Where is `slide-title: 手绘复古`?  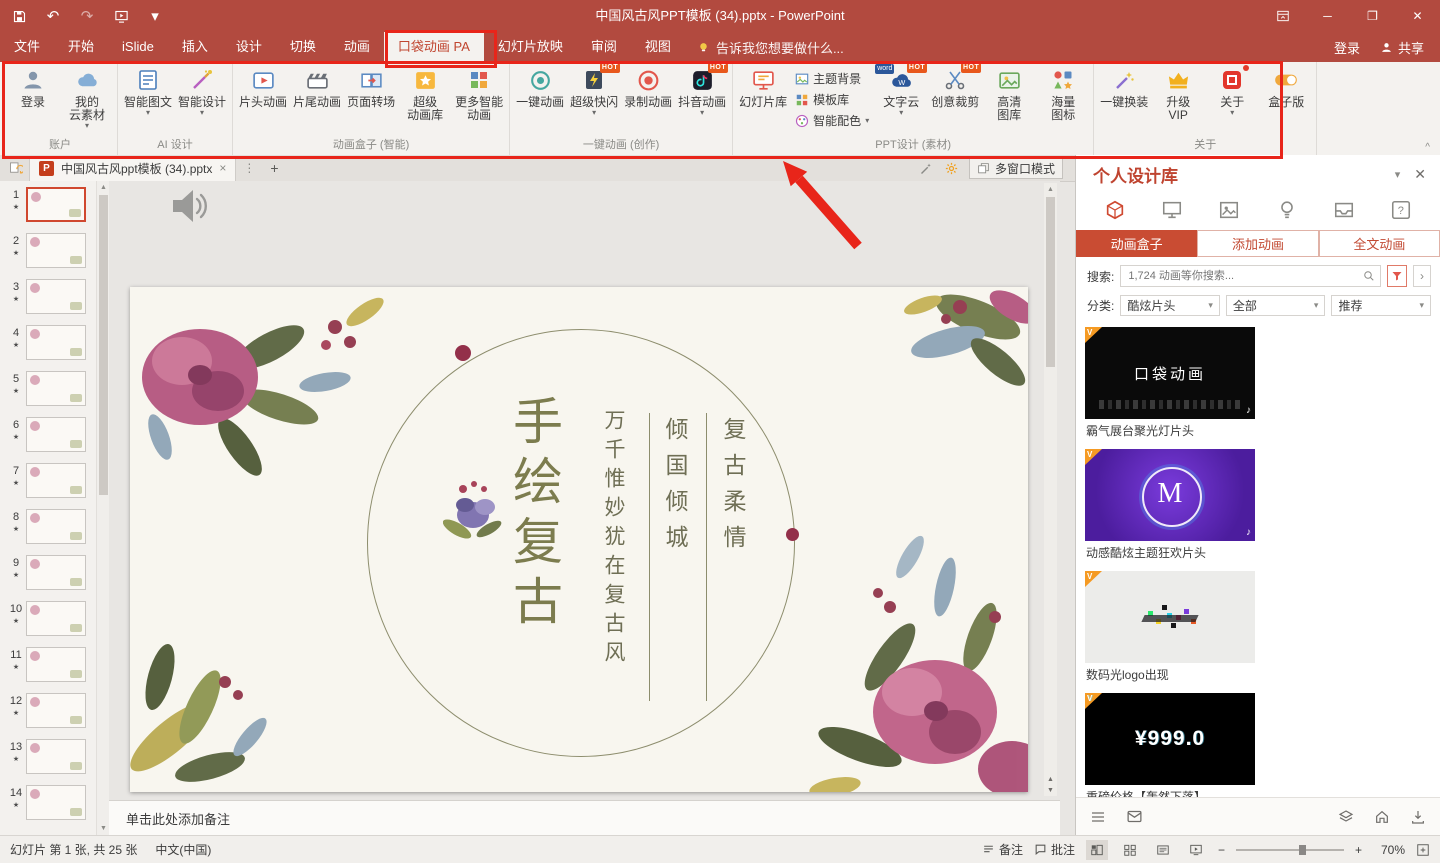 slide-title: 手绘复古 is located at coordinates (534, 515).